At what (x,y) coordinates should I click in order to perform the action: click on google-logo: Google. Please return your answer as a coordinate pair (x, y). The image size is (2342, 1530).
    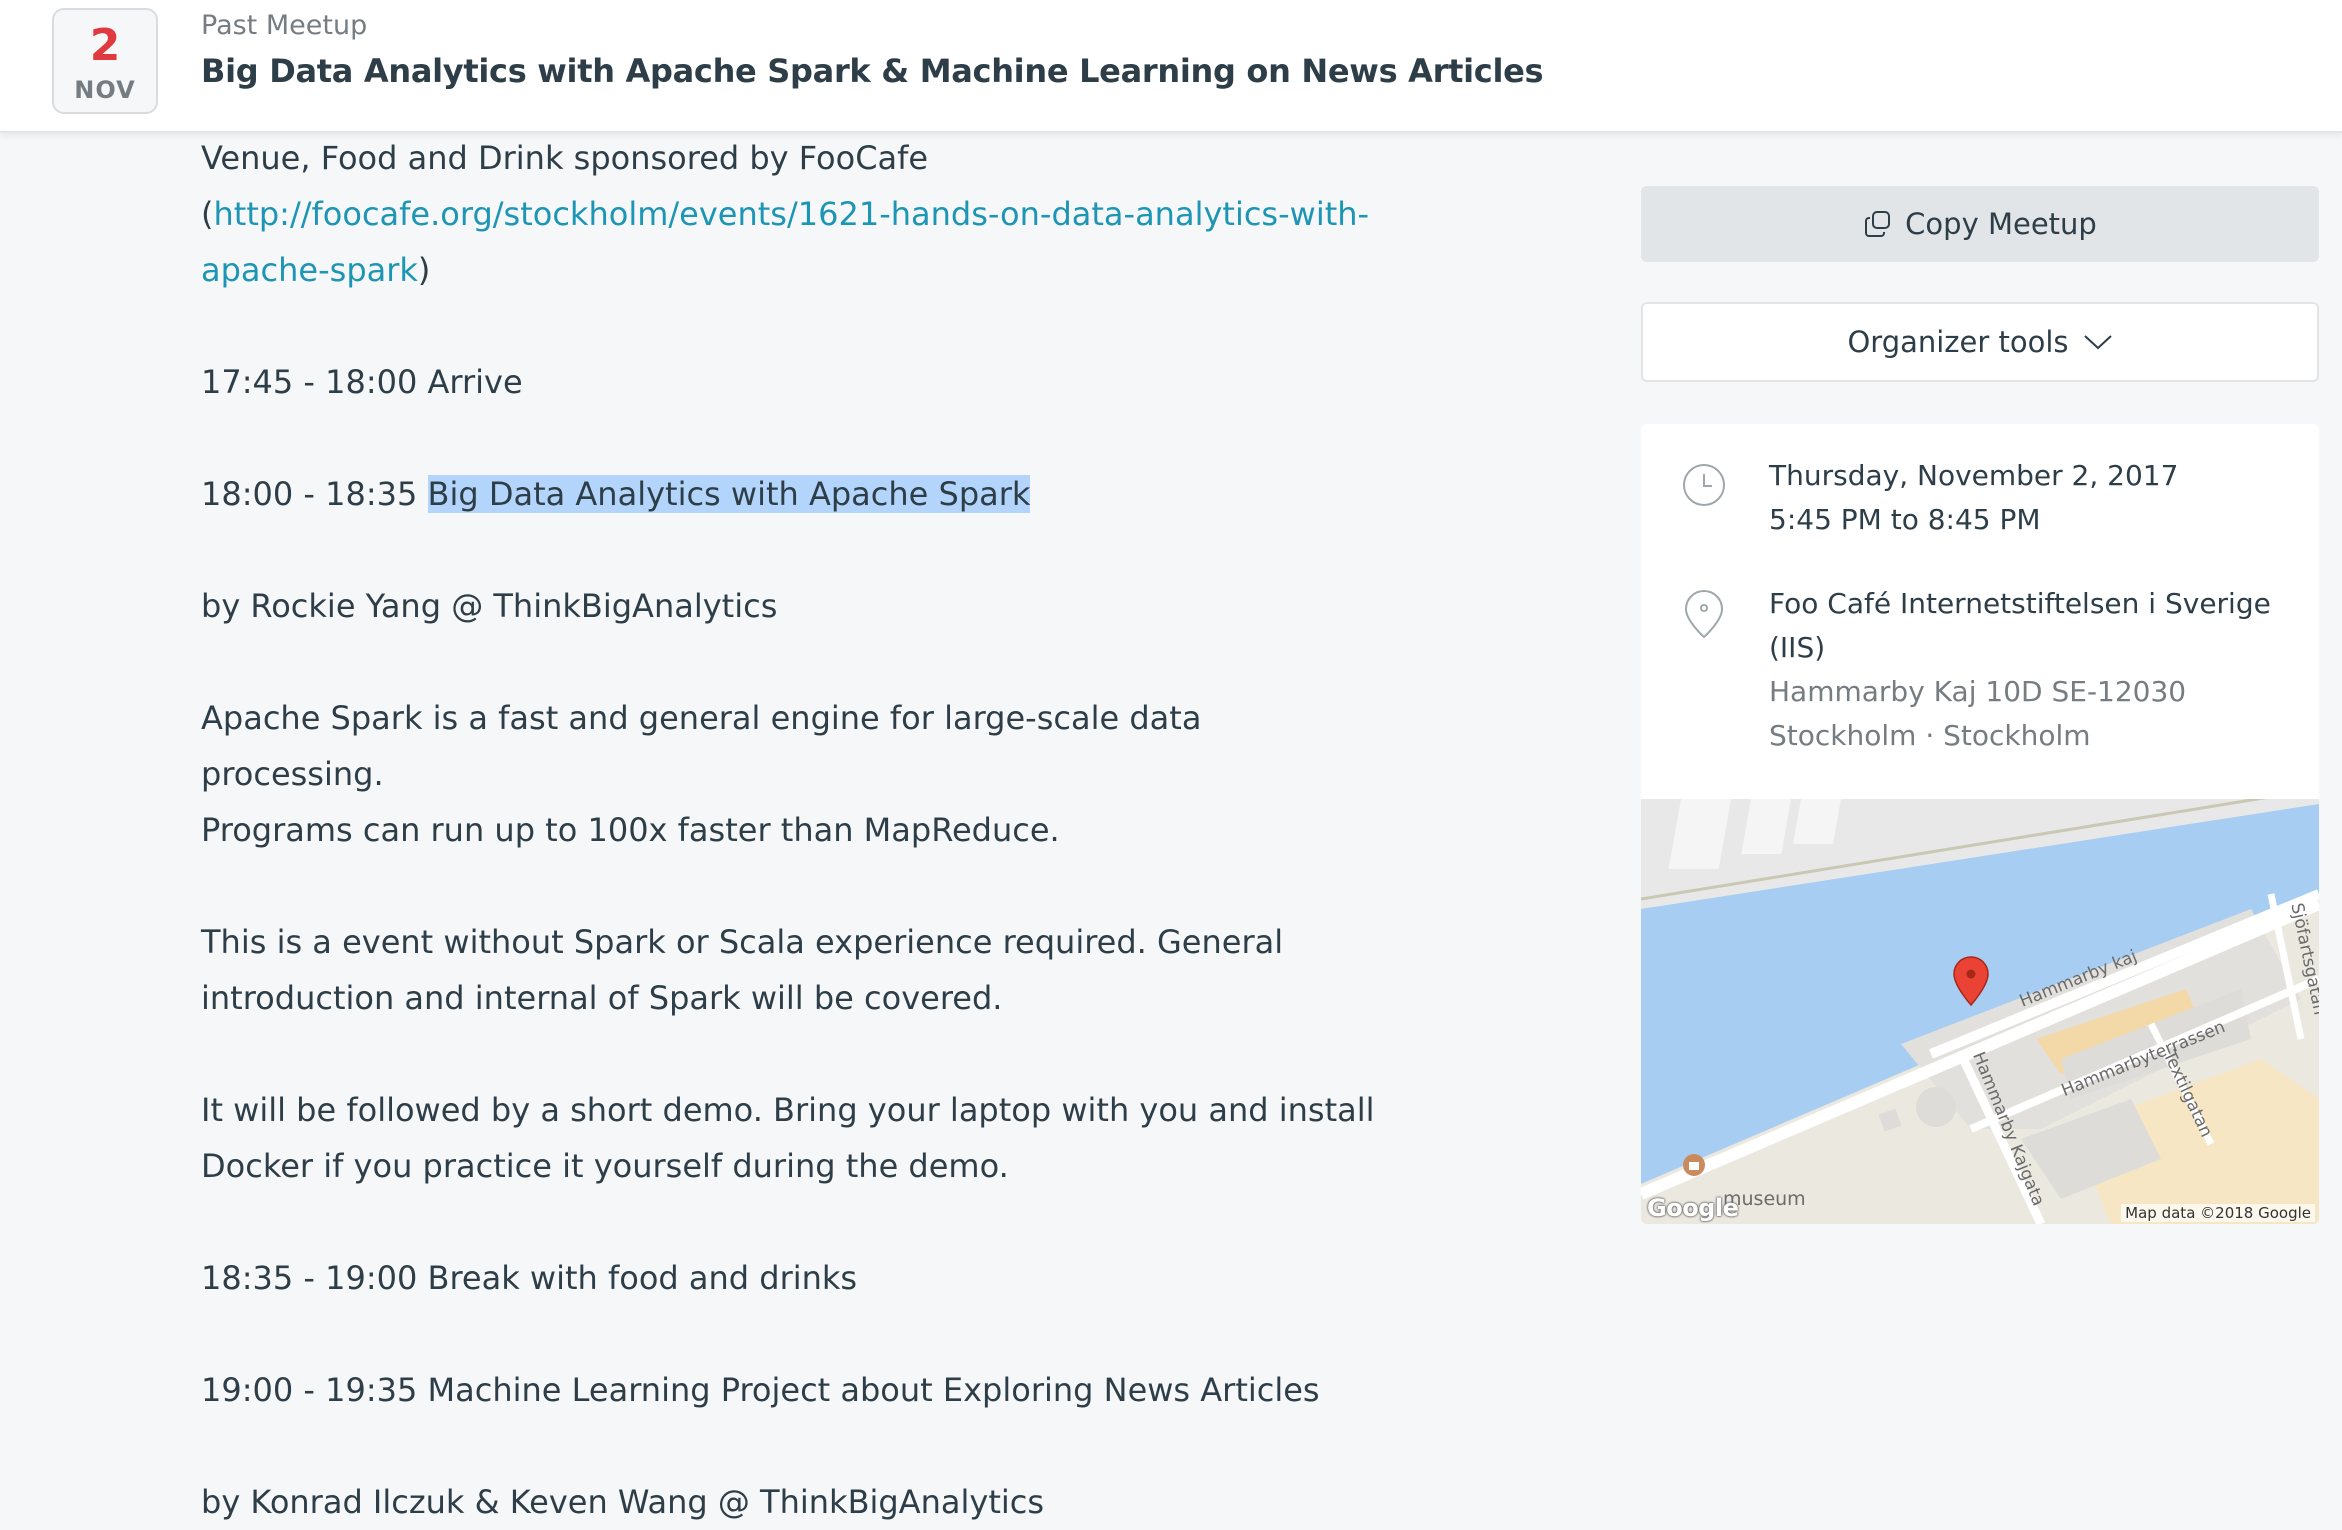
    Looking at the image, I should click on (1693, 1208).